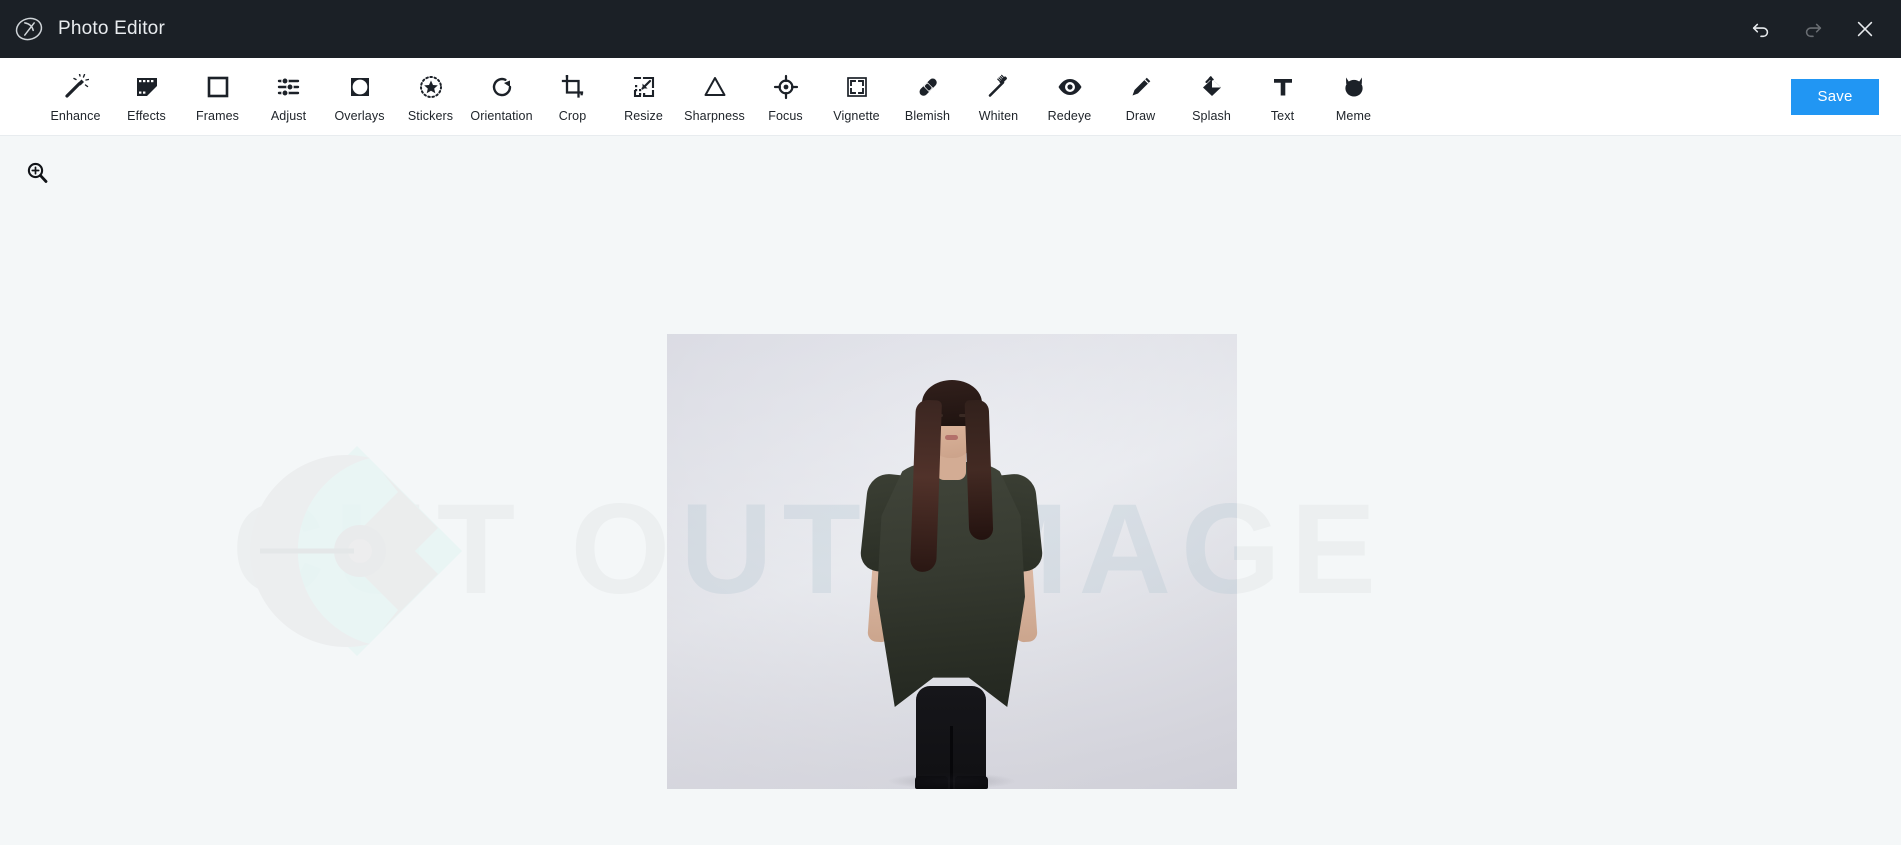 This screenshot has height=845, width=1901. I want to click on tool-orientation: Orientation, so click(501, 97).